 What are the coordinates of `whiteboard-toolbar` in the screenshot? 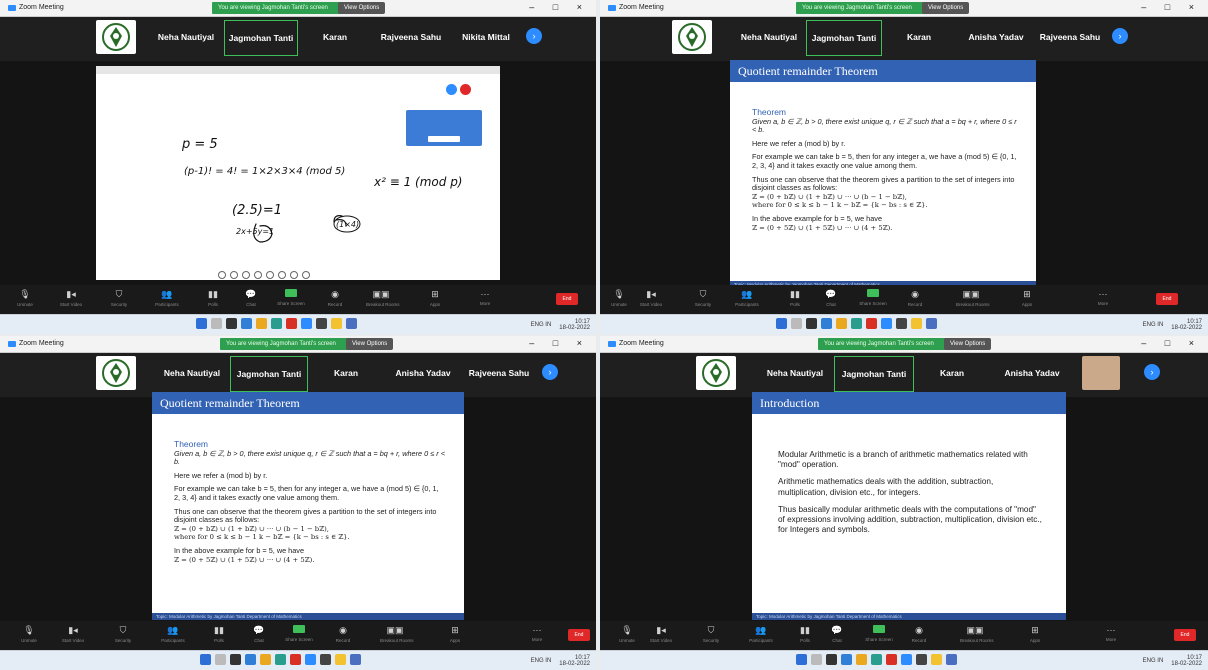 It's located at (298, 275).